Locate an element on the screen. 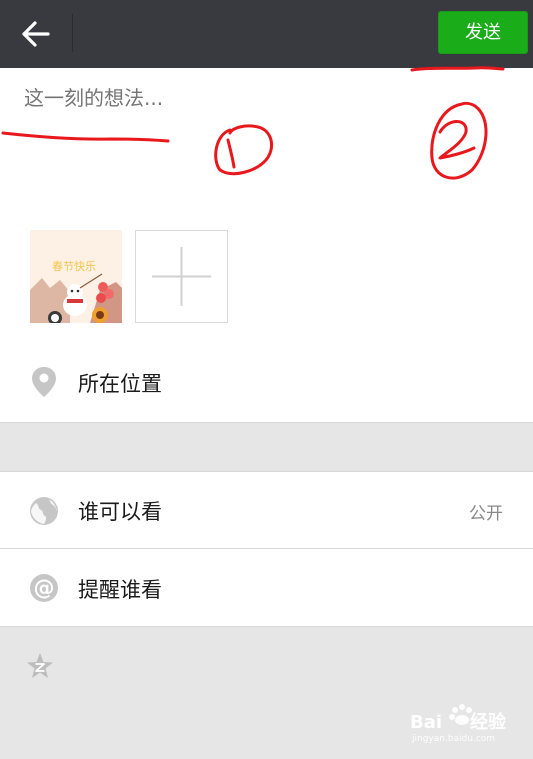  photo-thumbnail: 春节快乐 is located at coordinates (76, 276).